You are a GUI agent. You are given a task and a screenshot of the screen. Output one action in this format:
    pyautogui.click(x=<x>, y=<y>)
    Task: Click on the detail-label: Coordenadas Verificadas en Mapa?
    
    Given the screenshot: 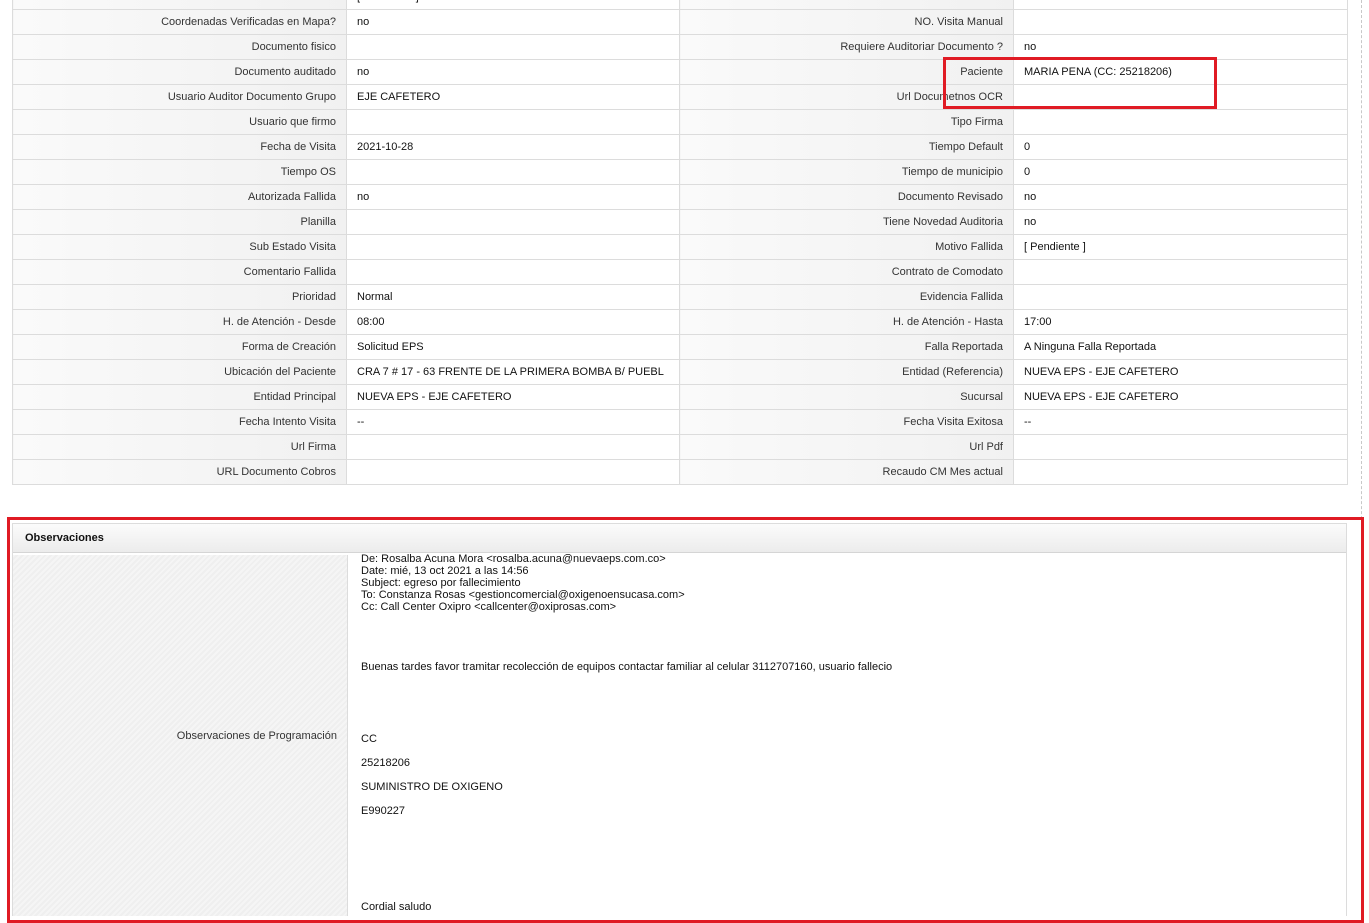 What is the action you would take?
    pyautogui.click(x=179, y=22)
    